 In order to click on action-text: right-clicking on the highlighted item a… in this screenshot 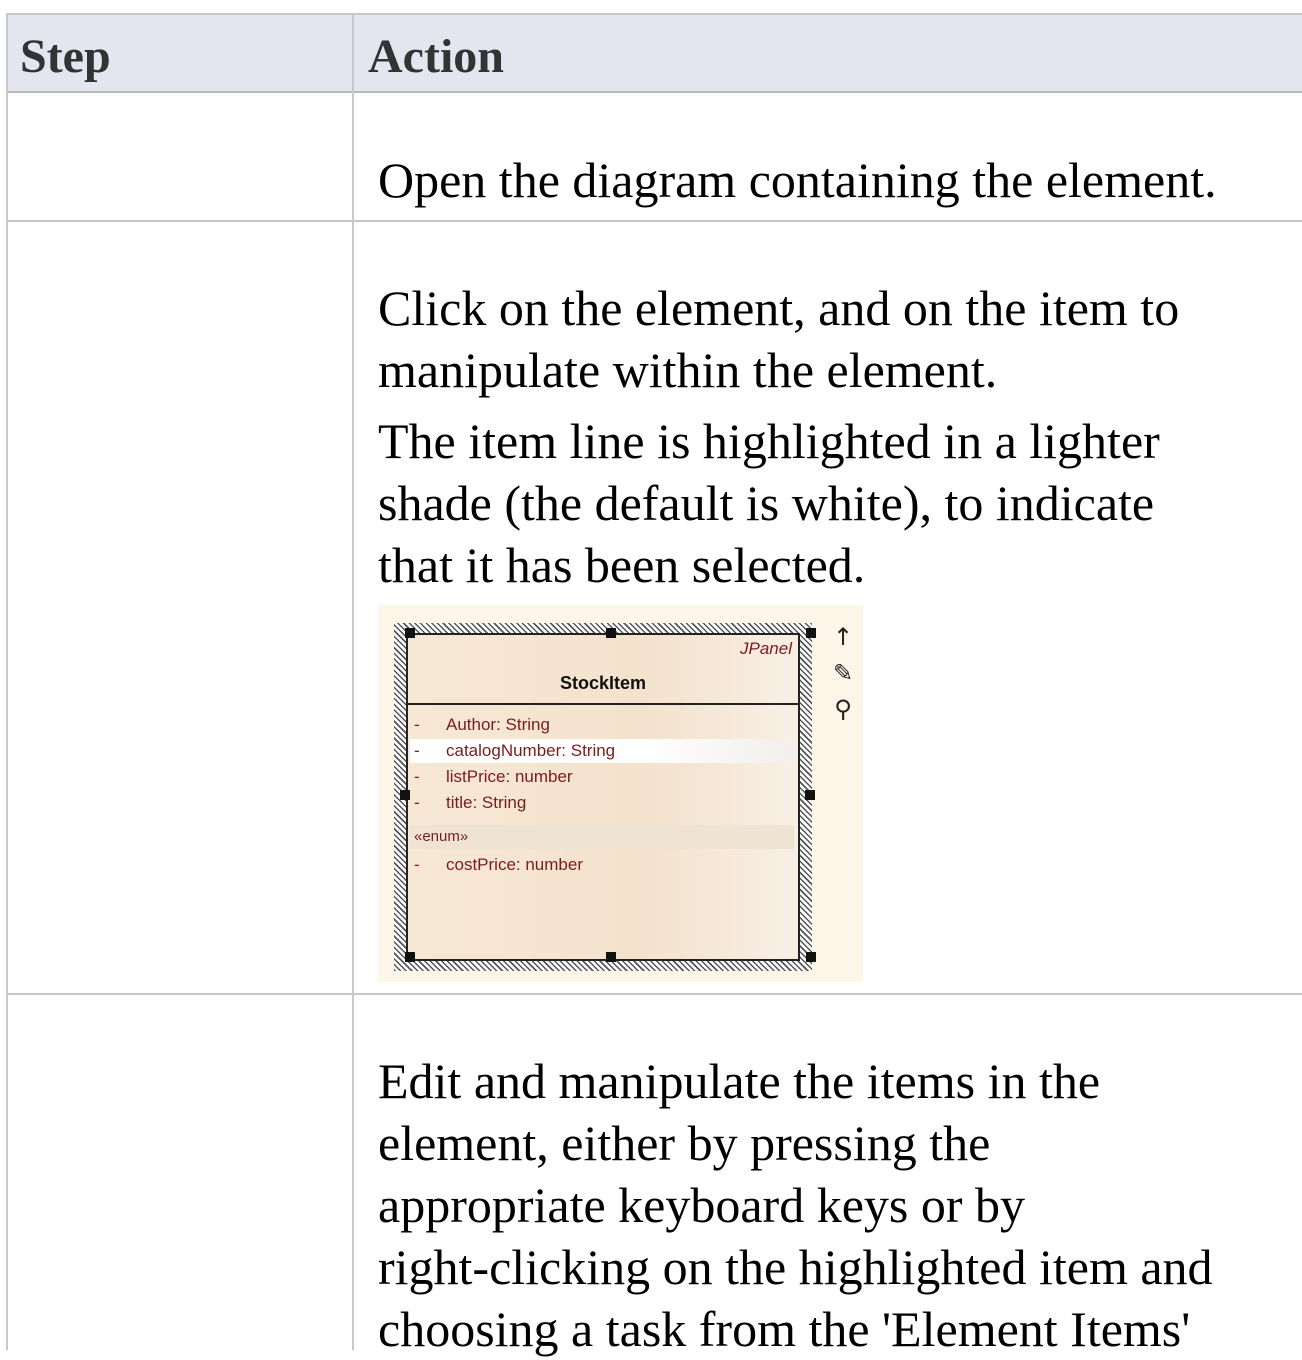, I will do `click(795, 1267)`.